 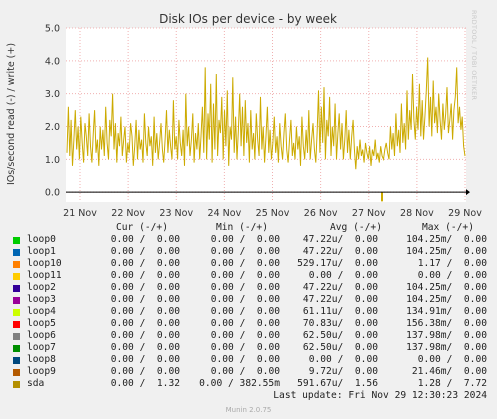 What do you see at coordinates (448, 227) in the screenshot?
I see `header-max: Max (-/+)` at bounding box center [448, 227].